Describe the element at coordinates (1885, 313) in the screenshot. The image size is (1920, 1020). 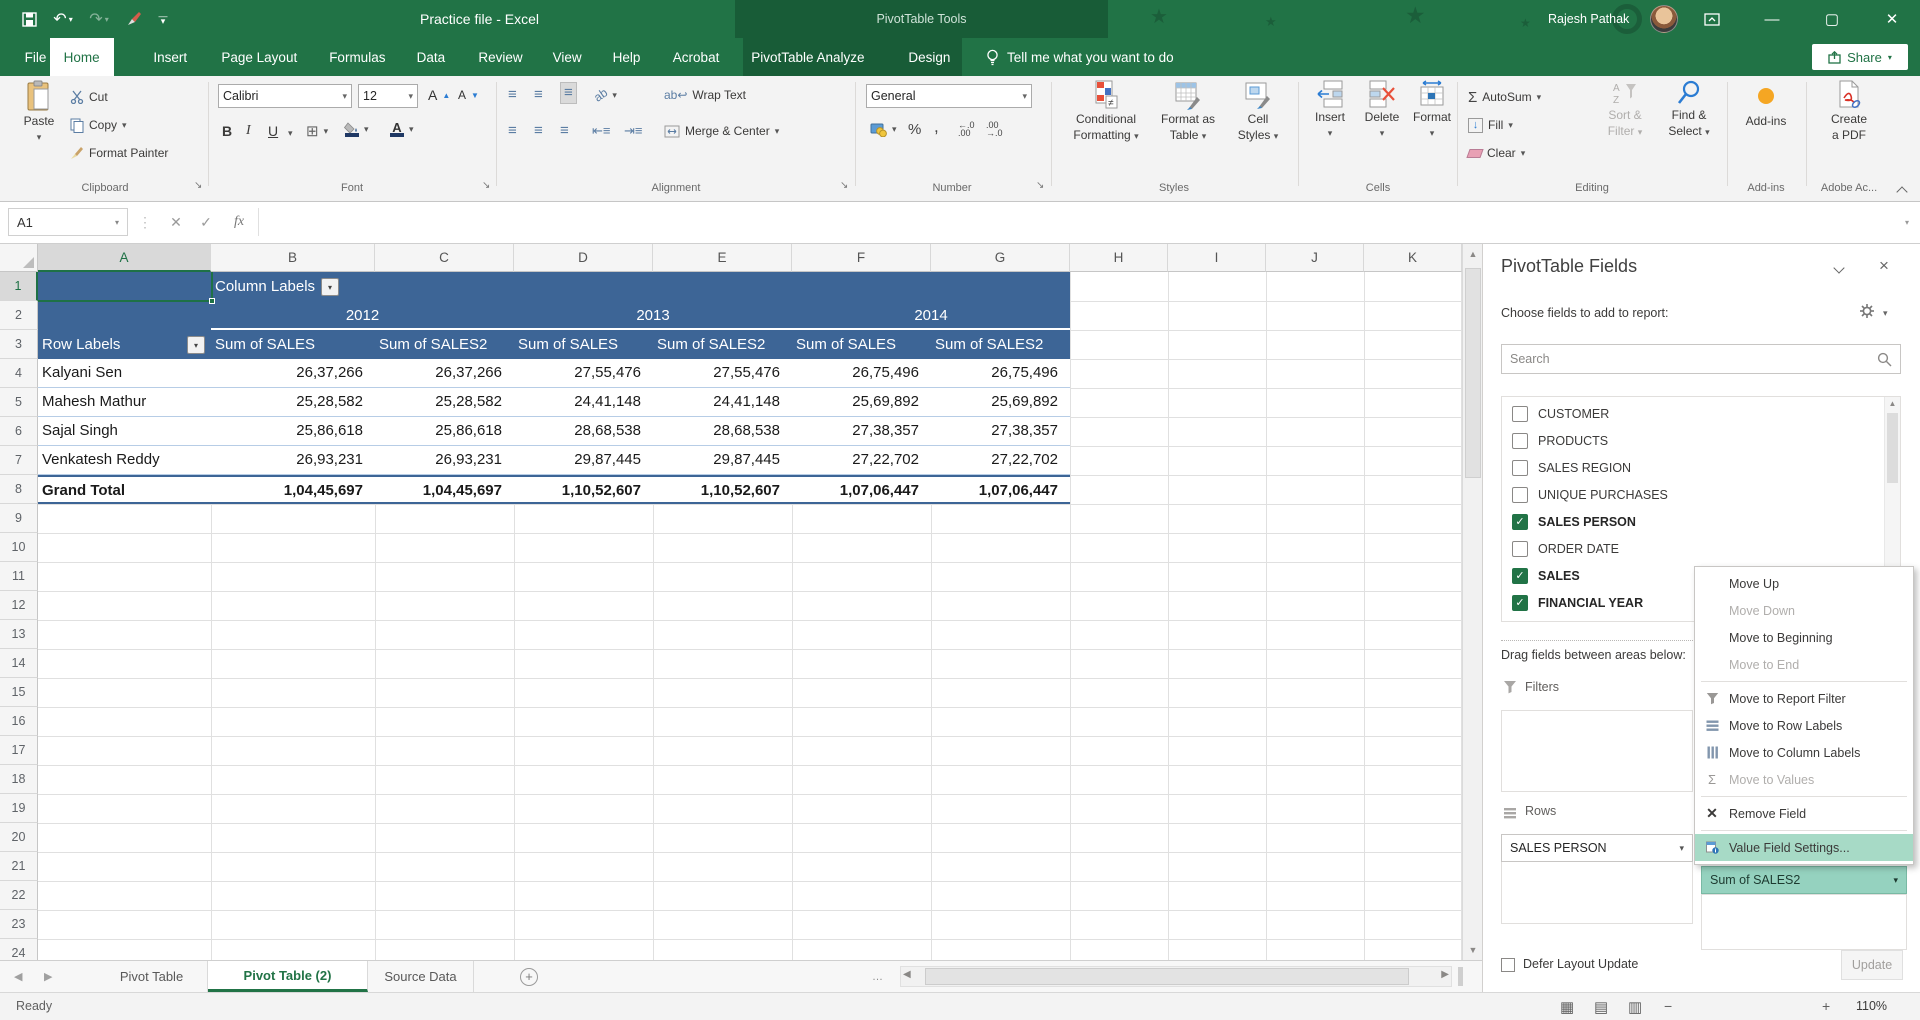
I see `gear-dropdown: ▾` at that location.